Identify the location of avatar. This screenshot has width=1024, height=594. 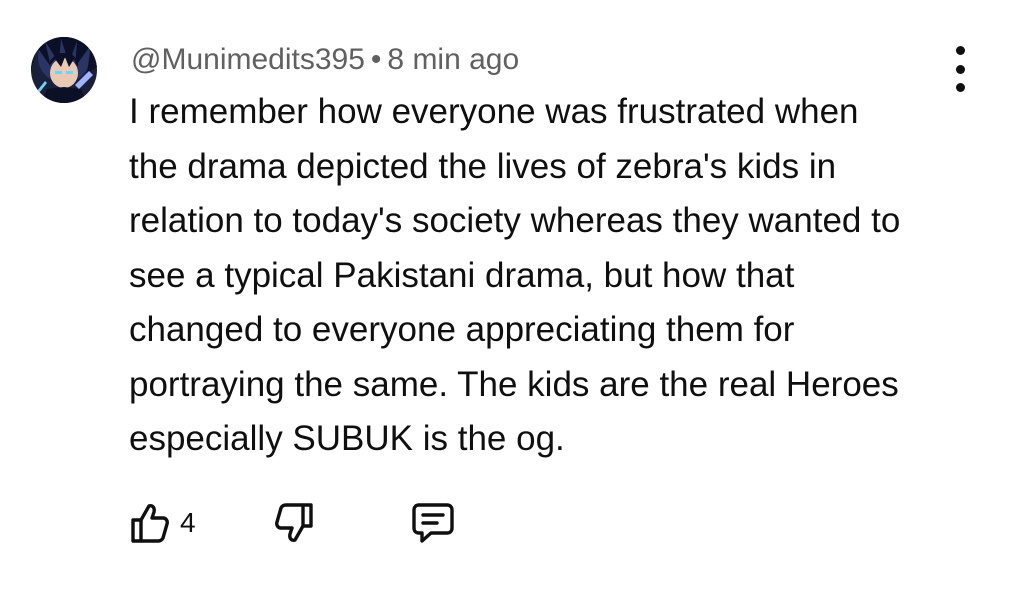
(64, 70).